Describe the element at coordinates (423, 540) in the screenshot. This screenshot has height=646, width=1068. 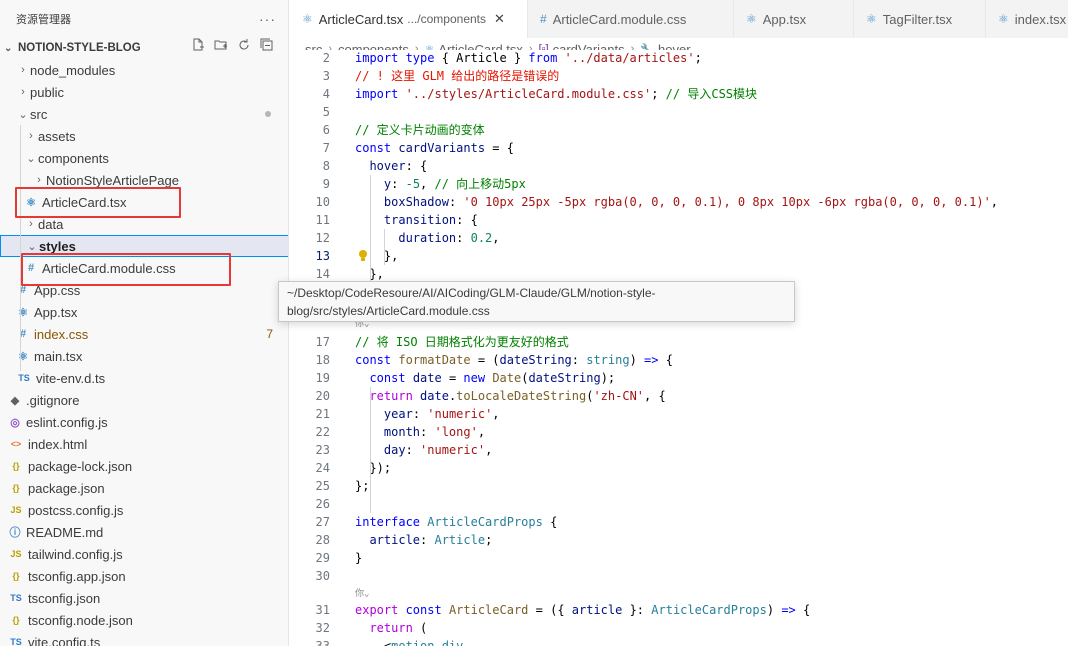
I see `code-text: article: Article;` at that location.